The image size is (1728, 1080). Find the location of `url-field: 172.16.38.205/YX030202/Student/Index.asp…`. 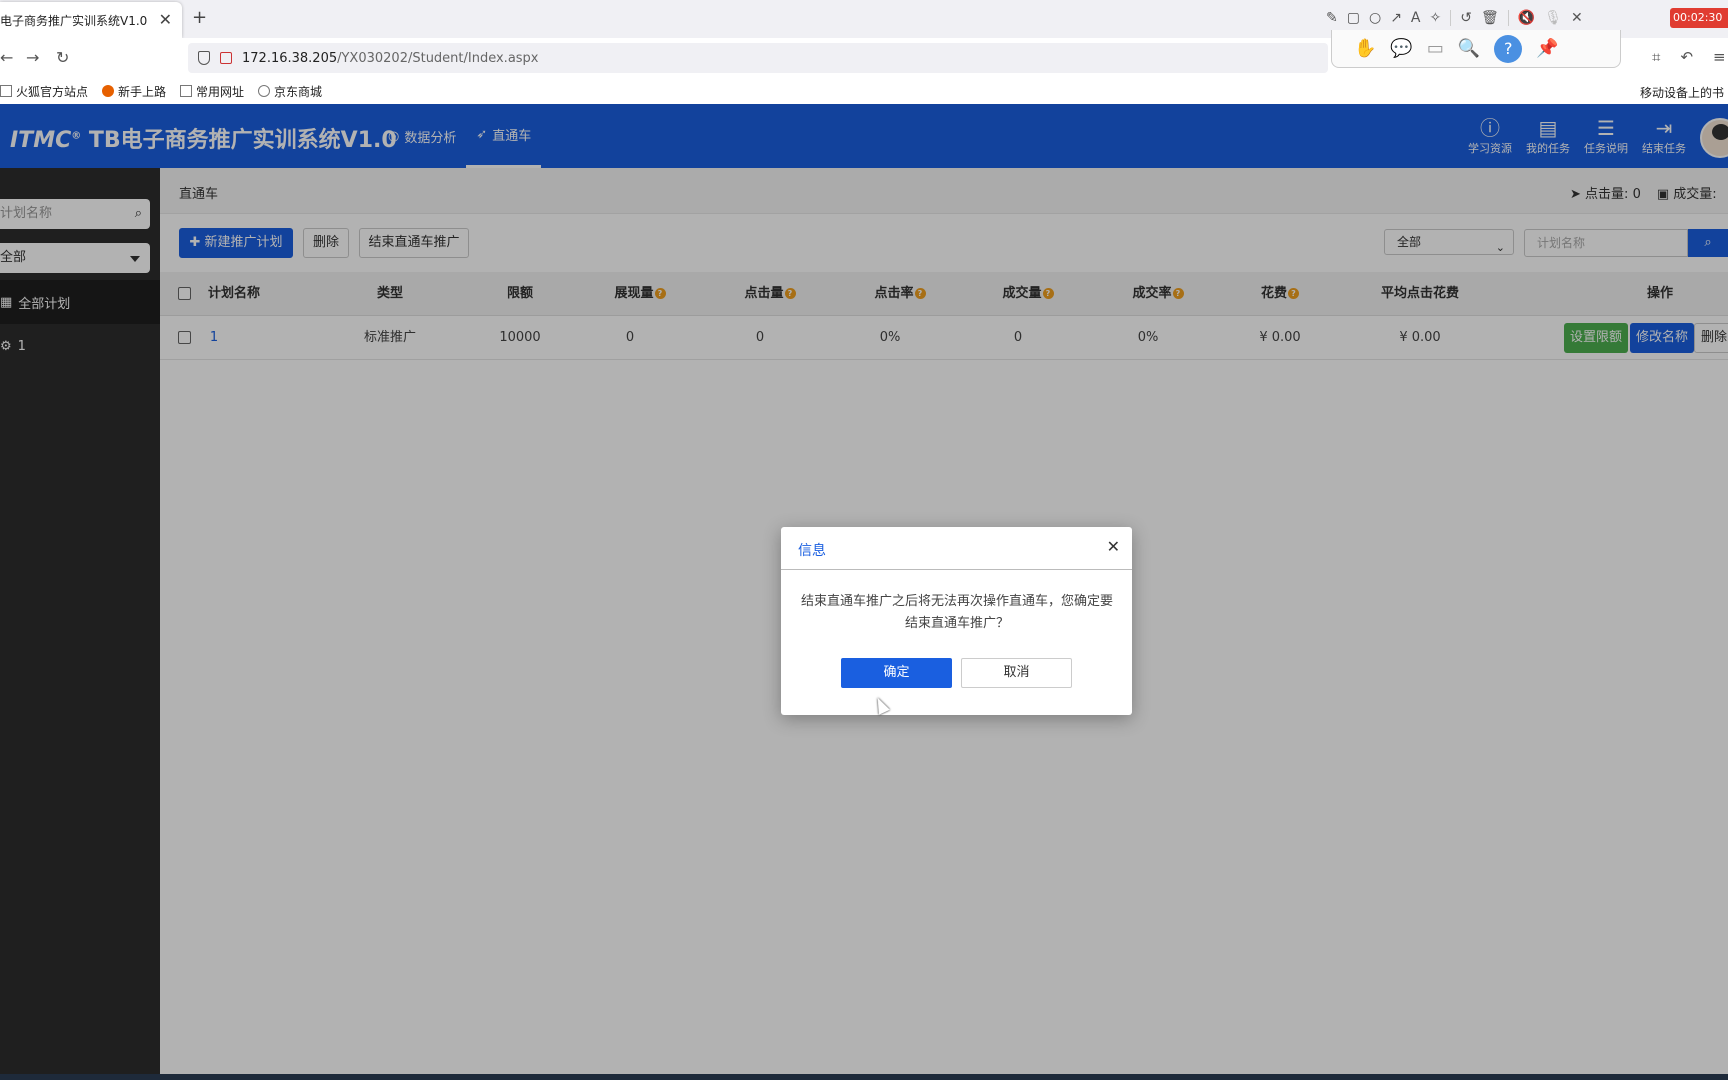

url-field: 172.16.38.205/YX030202/Student/Index.asp… is located at coordinates (758, 58).